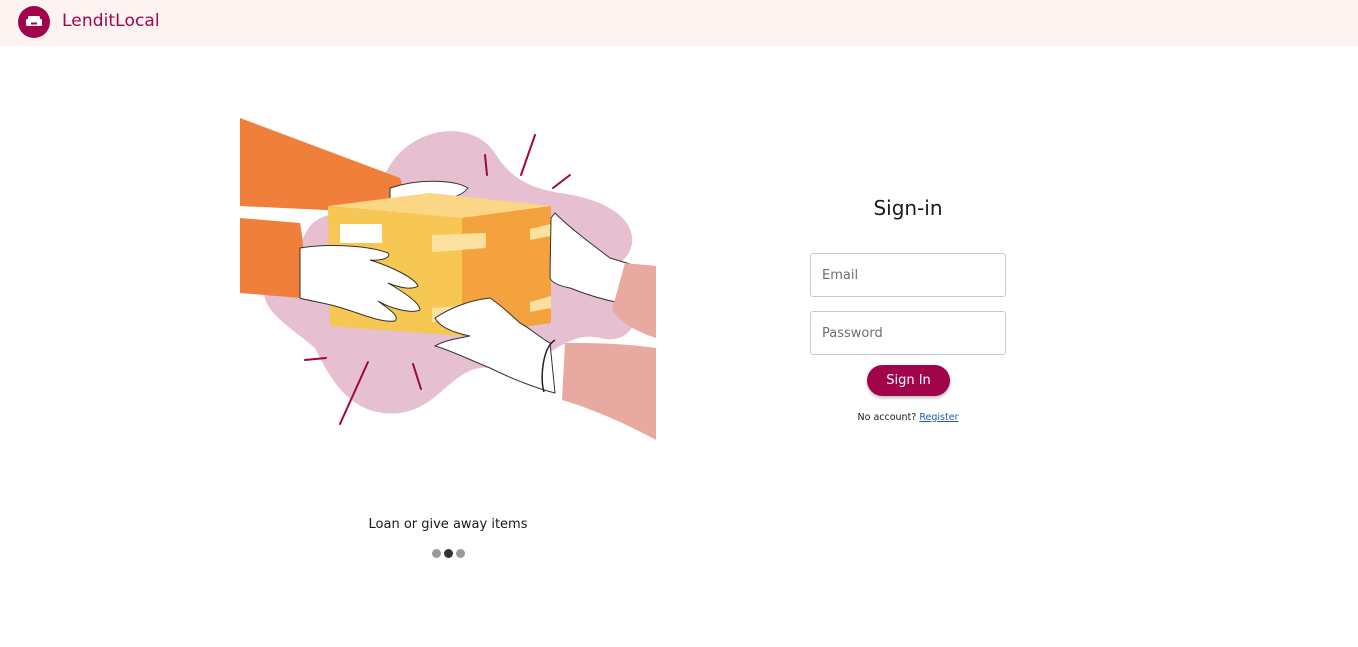 This screenshot has width=1358, height=647. What do you see at coordinates (908, 380) in the screenshot?
I see `signin-button: Sign In` at bounding box center [908, 380].